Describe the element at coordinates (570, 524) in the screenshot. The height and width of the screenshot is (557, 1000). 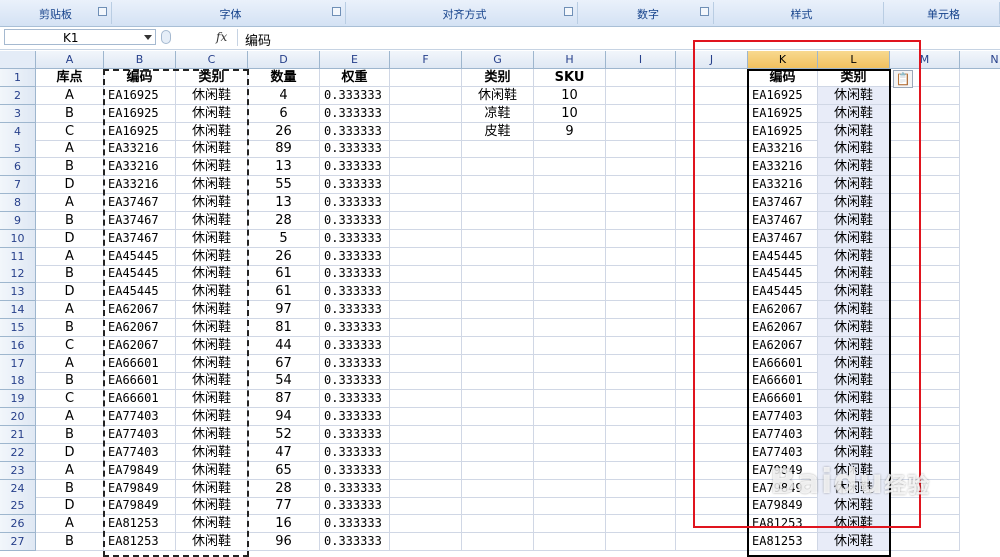
I see `cell-H26` at that location.